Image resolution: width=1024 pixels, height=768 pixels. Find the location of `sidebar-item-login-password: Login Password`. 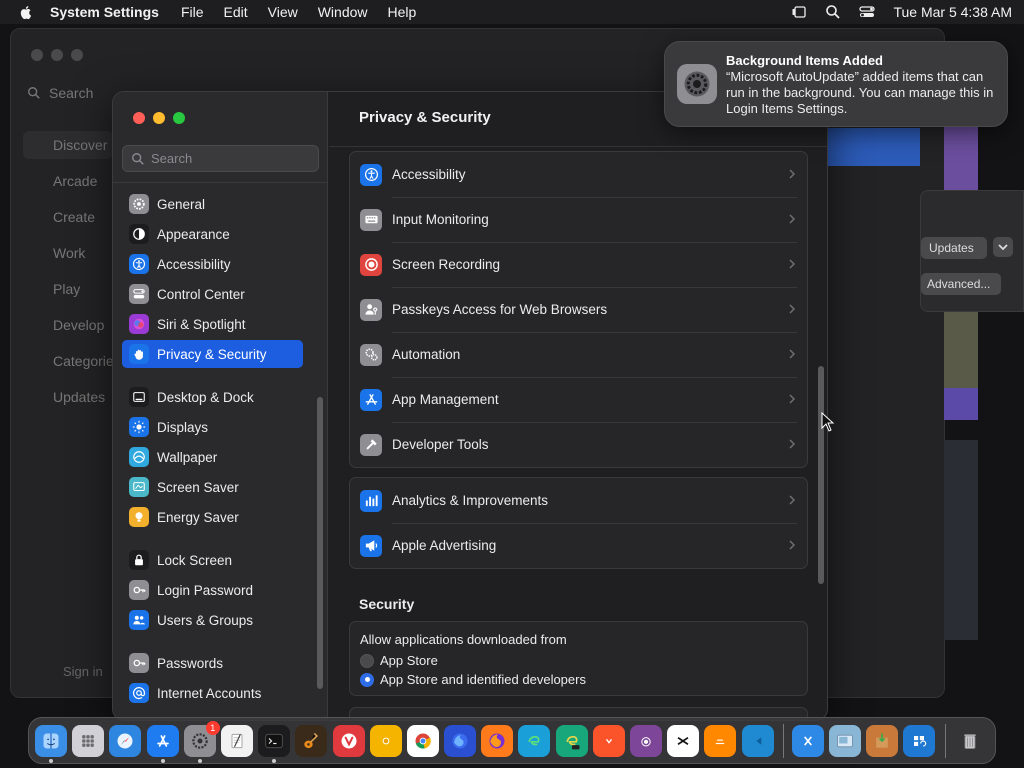

sidebar-item-login-password: Login Password is located at coordinates (212, 590).